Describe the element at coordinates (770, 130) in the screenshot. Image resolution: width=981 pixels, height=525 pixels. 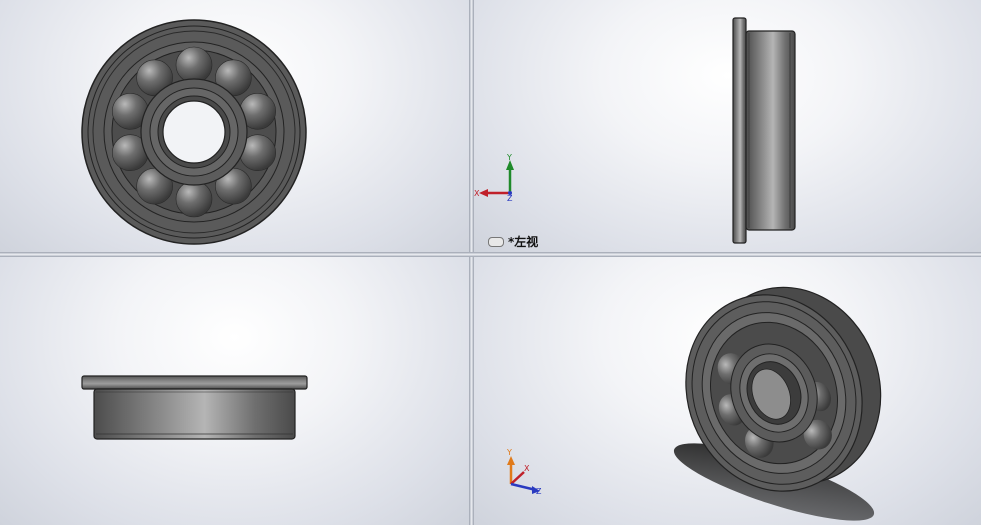
I see `bearing-body-side` at that location.